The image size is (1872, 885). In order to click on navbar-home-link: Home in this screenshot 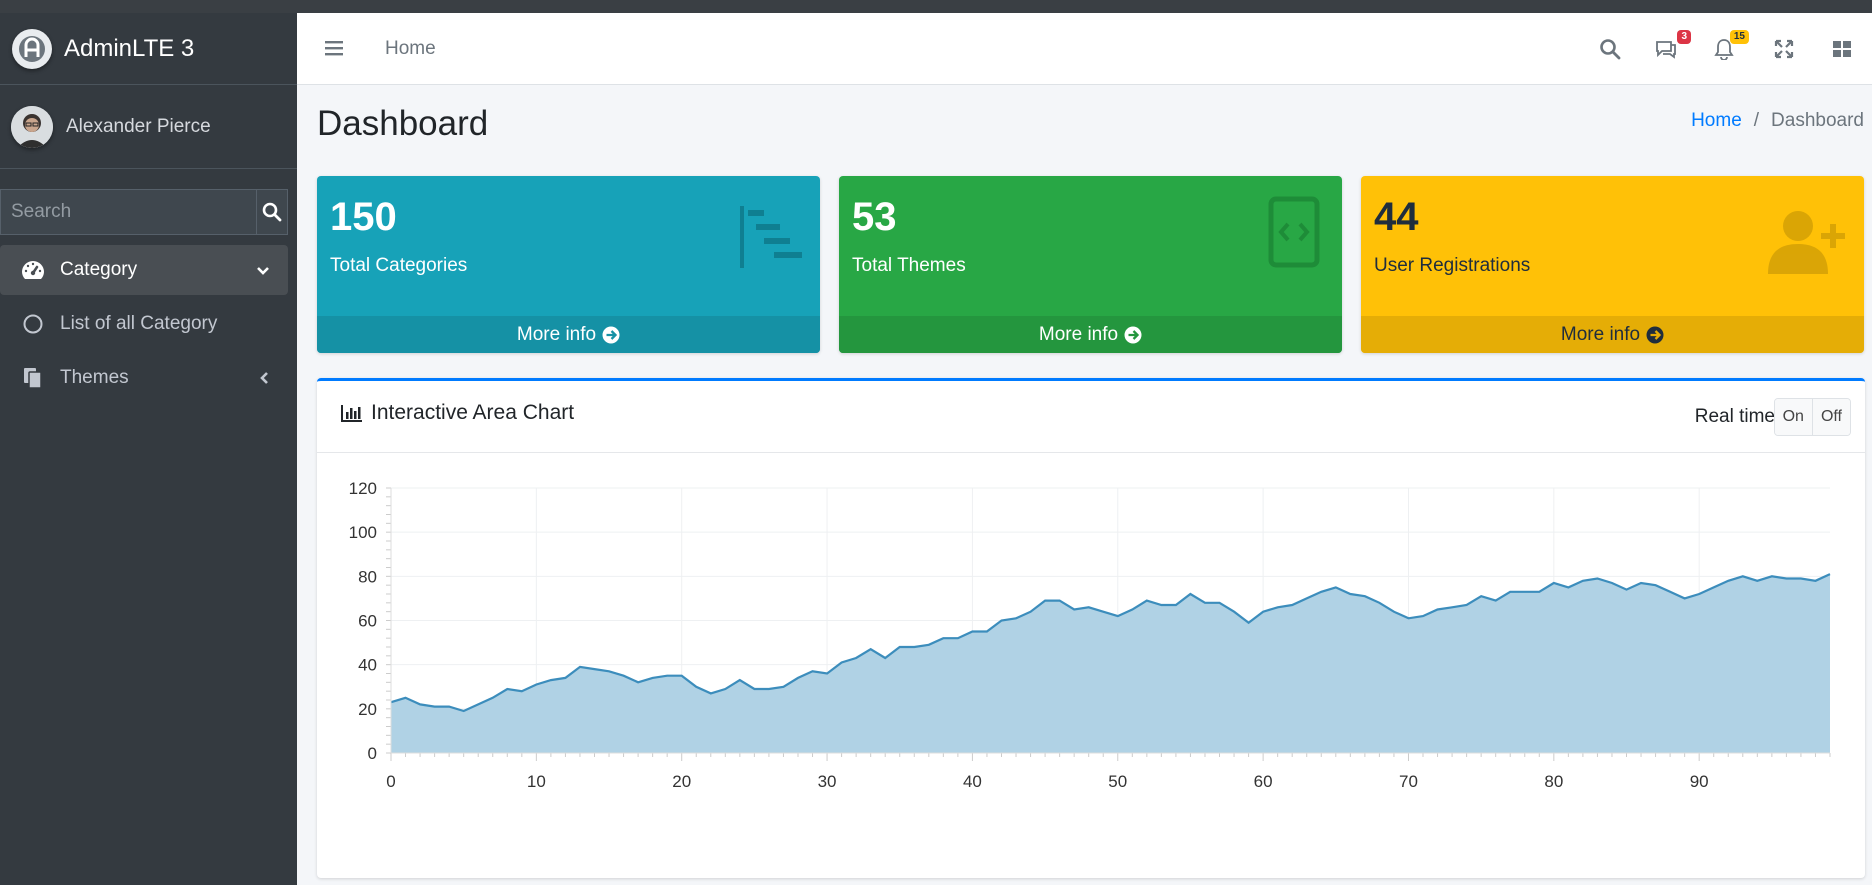, I will do `click(410, 49)`.